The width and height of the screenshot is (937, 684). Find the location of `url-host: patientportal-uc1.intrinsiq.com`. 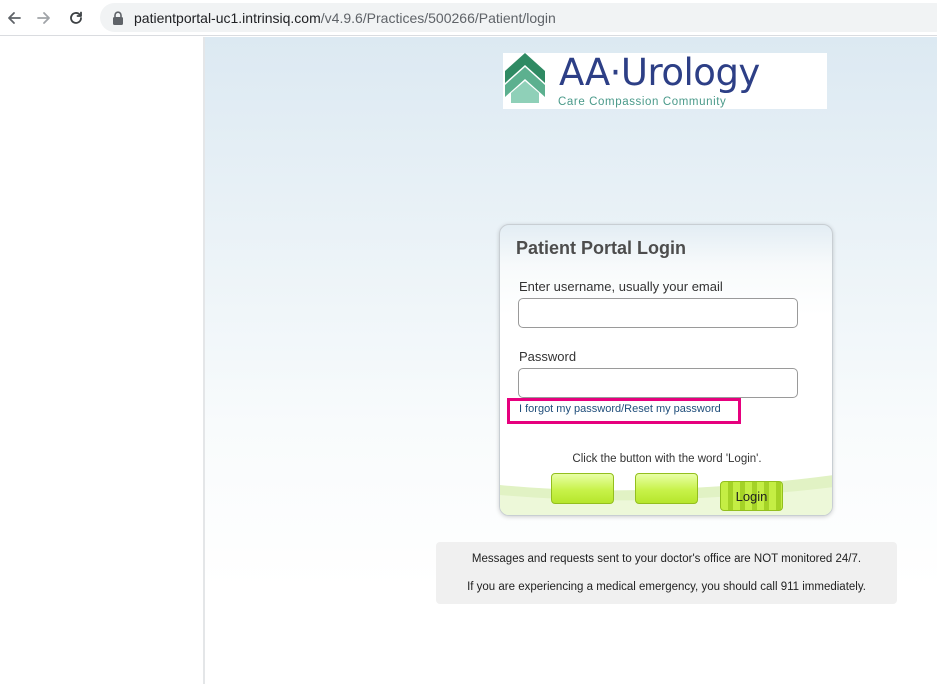

url-host: patientportal-uc1.intrinsiq.com is located at coordinates (227, 17).